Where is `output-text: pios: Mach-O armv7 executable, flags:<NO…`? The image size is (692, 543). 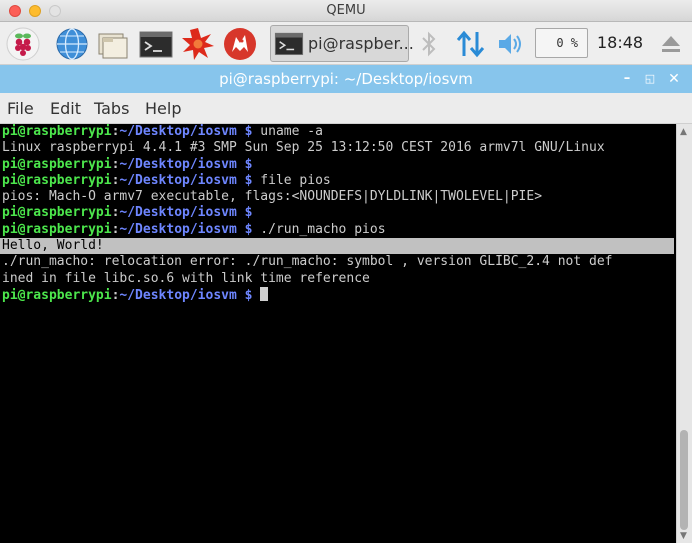 output-text: pios: Mach-O armv7 executable, flags:<NO… is located at coordinates (272, 197).